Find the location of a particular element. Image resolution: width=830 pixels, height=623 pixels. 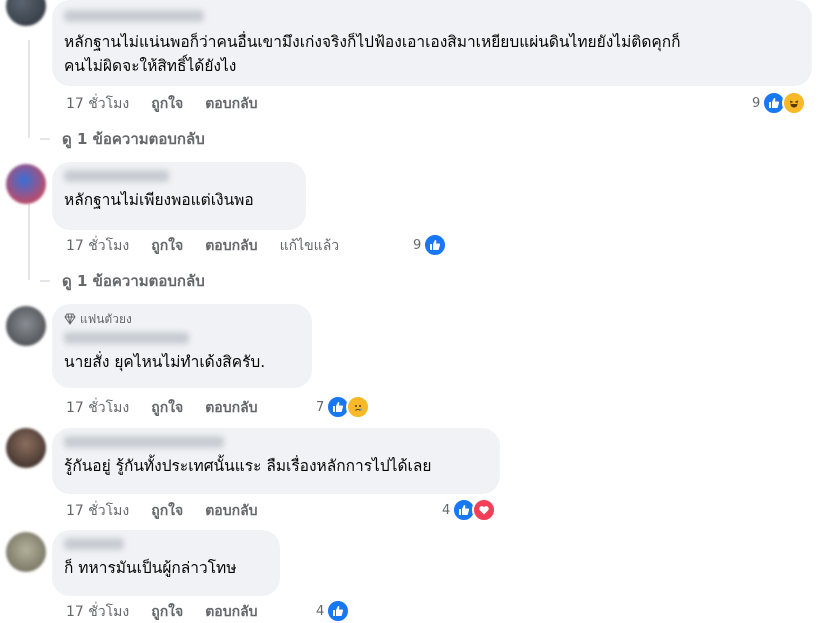

sad-icon is located at coordinates (358, 407).